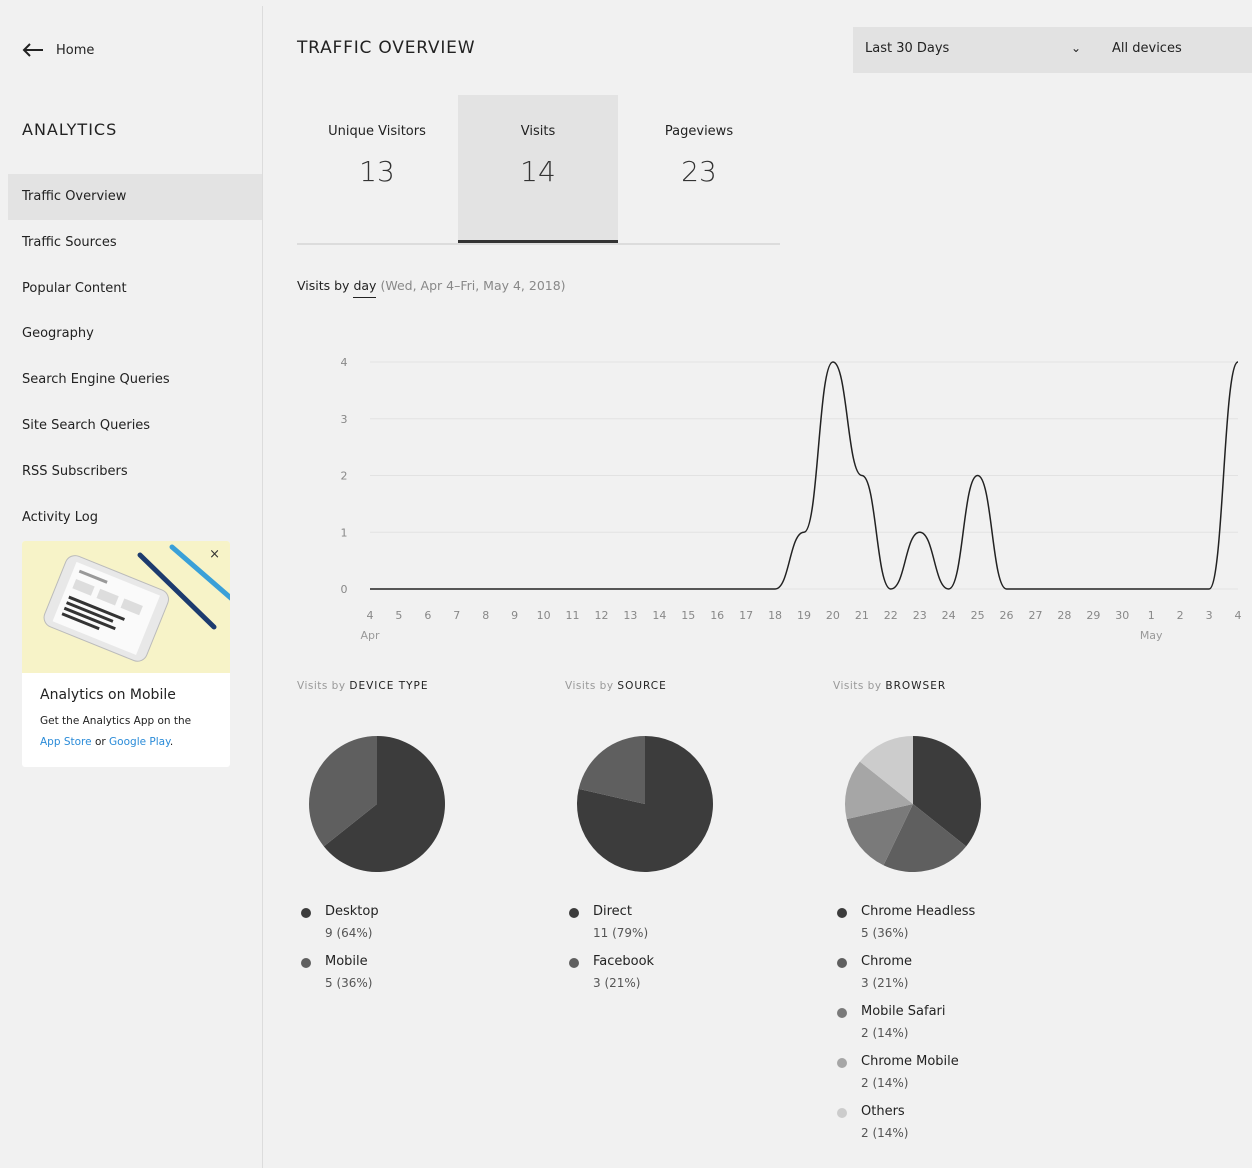 The height and width of the screenshot is (1168, 1252). What do you see at coordinates (920, 615) in the screenshot?
I see `x-tick-label: 23` at bounding box center [920, 615].